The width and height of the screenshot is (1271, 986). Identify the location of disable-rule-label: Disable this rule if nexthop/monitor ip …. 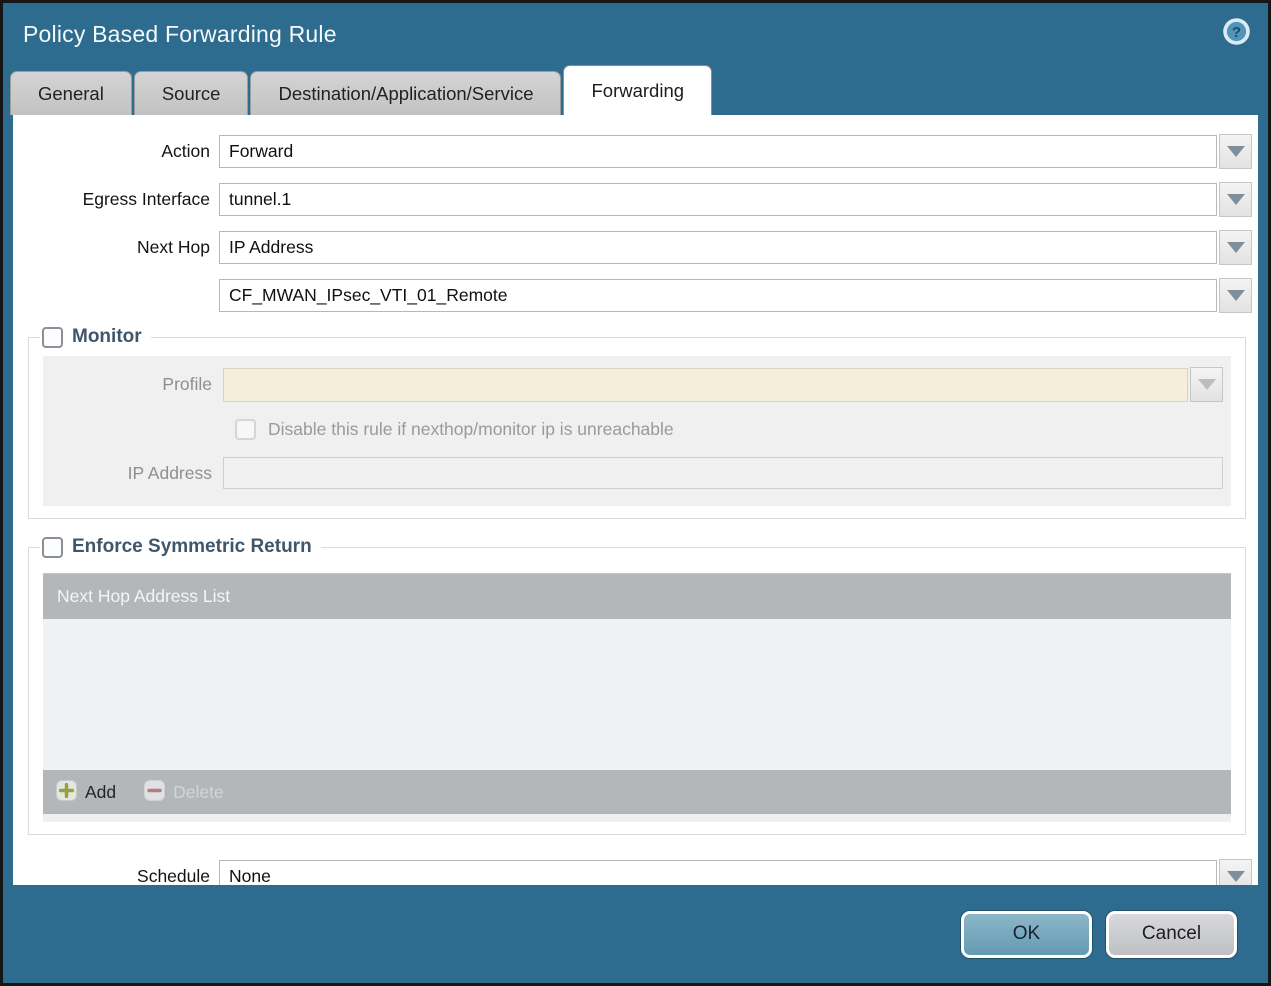
(471, 429).